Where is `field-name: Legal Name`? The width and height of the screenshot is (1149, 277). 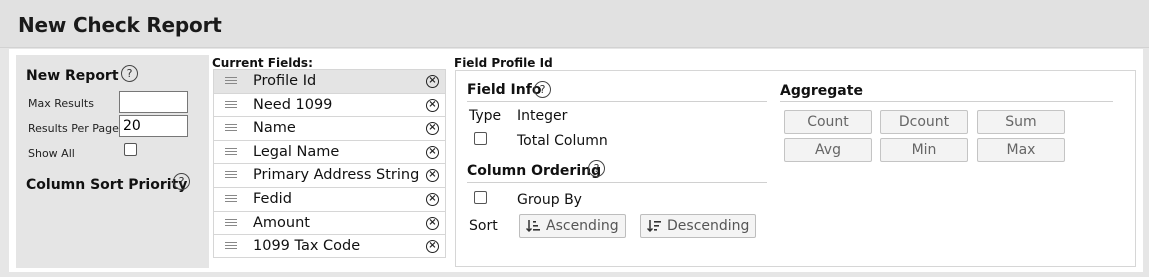 field-name: Legal Name is located at coordinates (296, 151).